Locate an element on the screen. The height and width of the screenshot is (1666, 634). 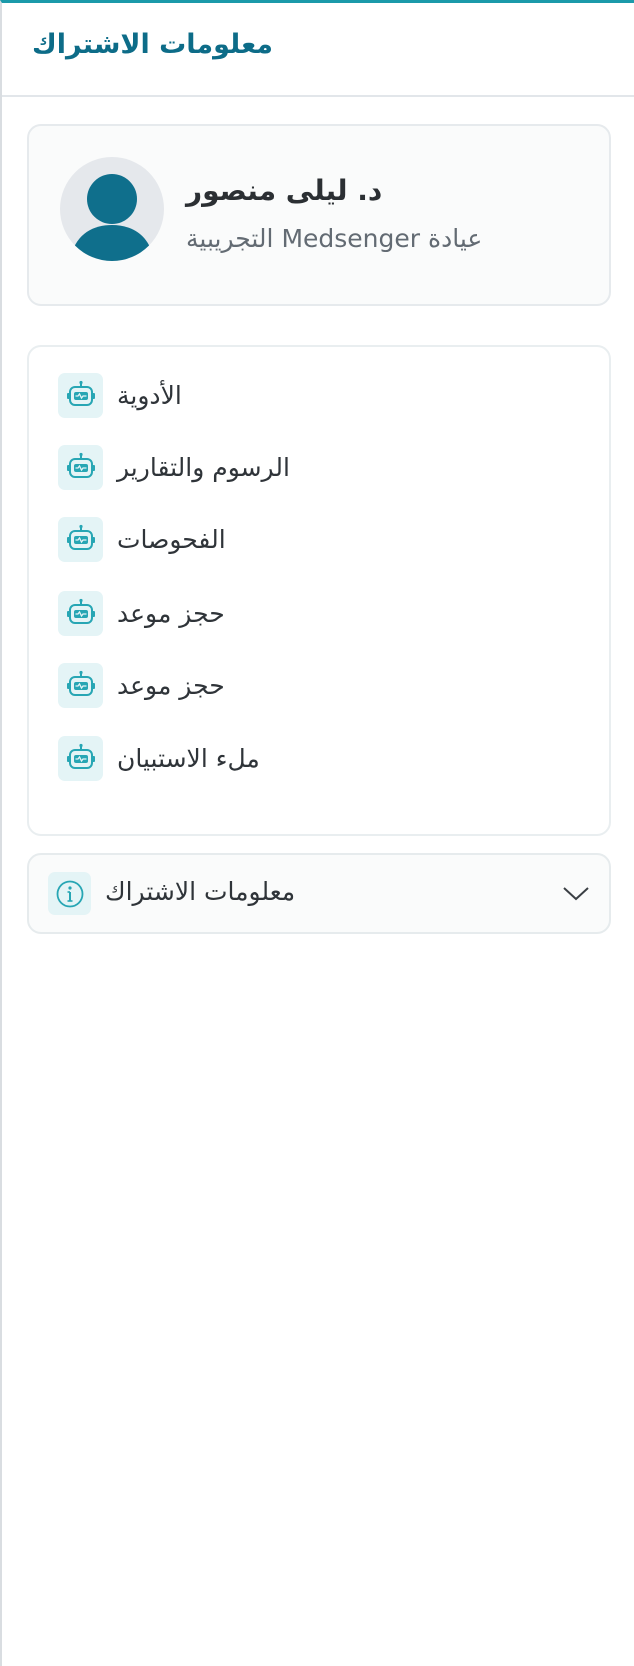
chevron-down-icon is located at coordinates (576, 894).